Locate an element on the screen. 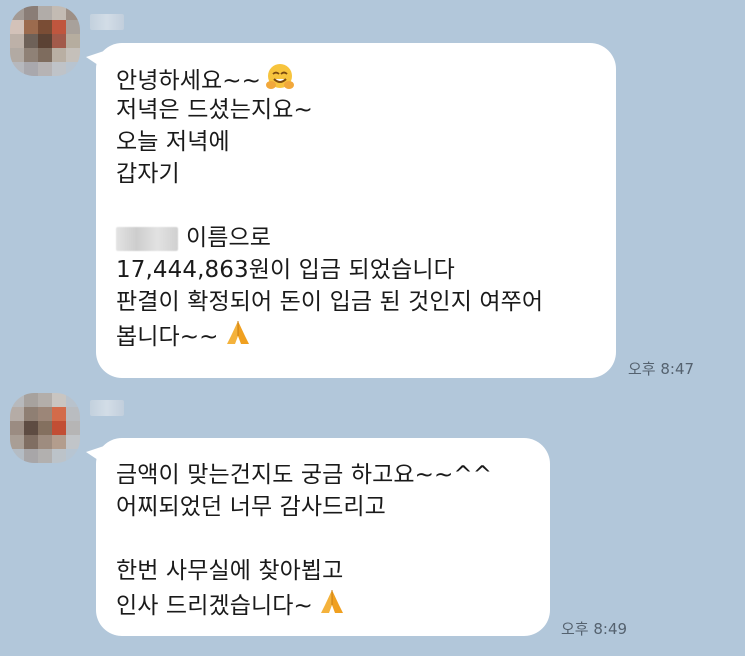 The height and width of the screenshot is (656, 745). message-line: 이름으로 is located at coordinates (356, 238).